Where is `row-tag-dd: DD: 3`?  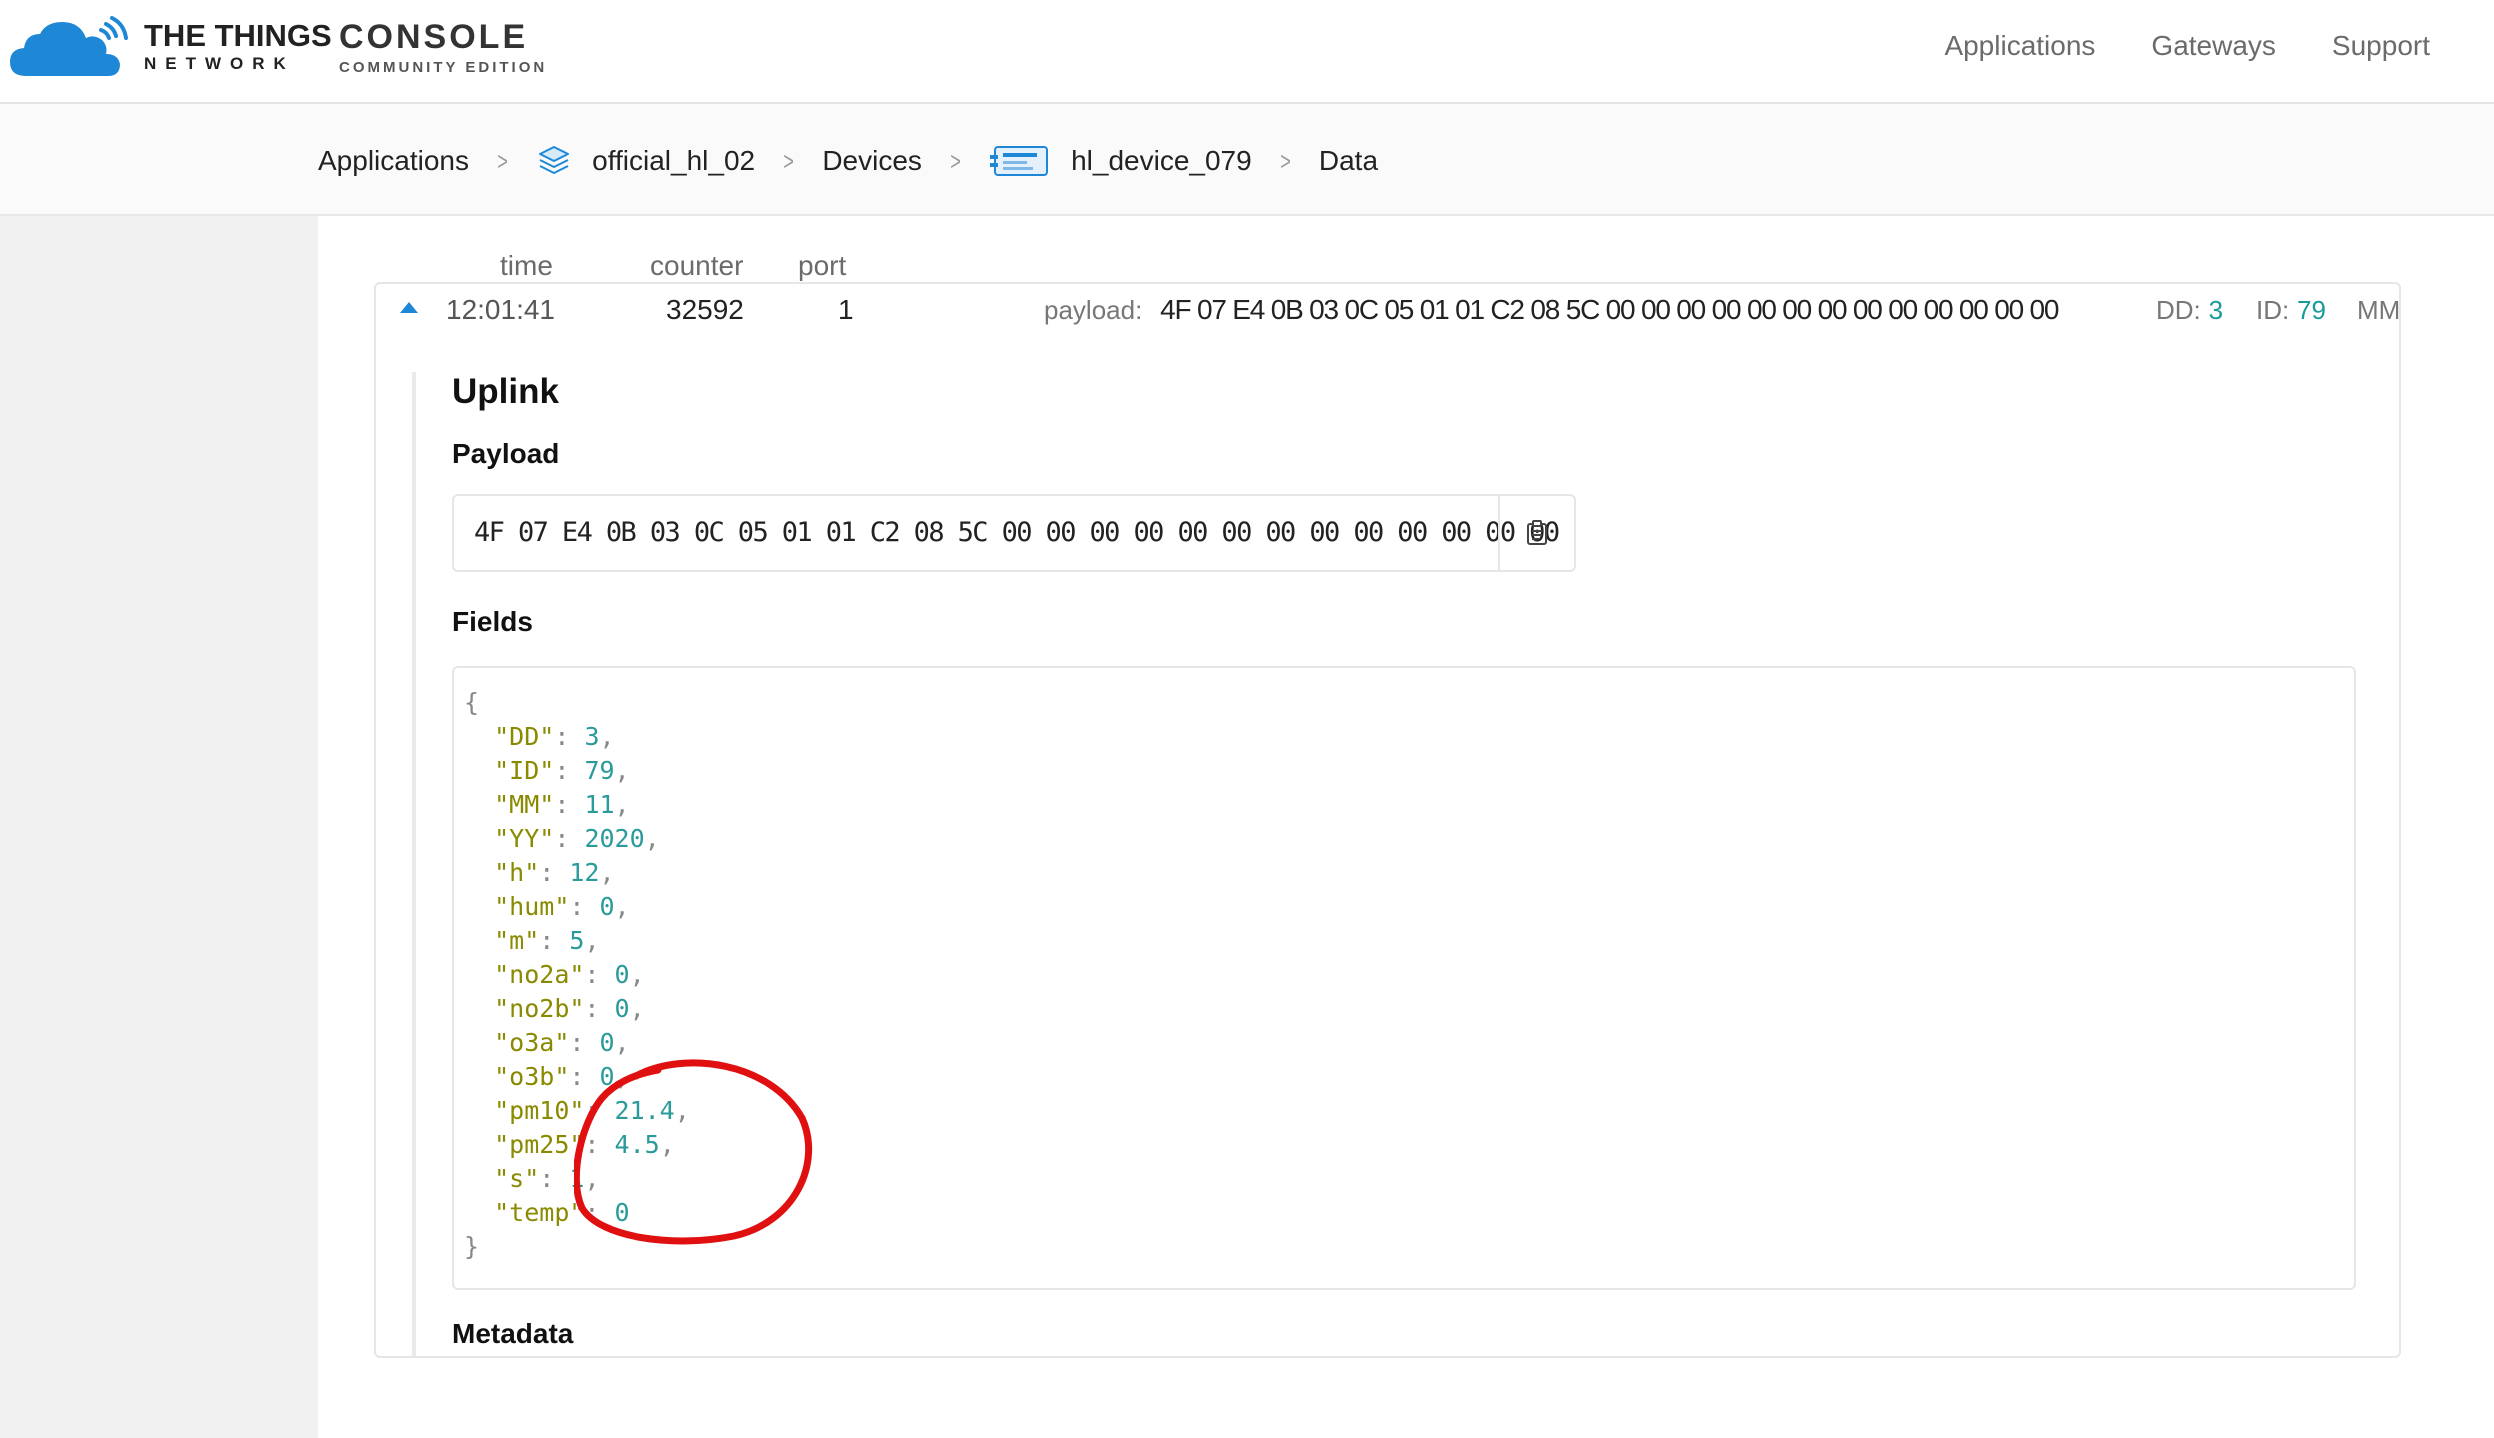 row-tag-dd: DD: 3 is located at coordinates (2189, 310).